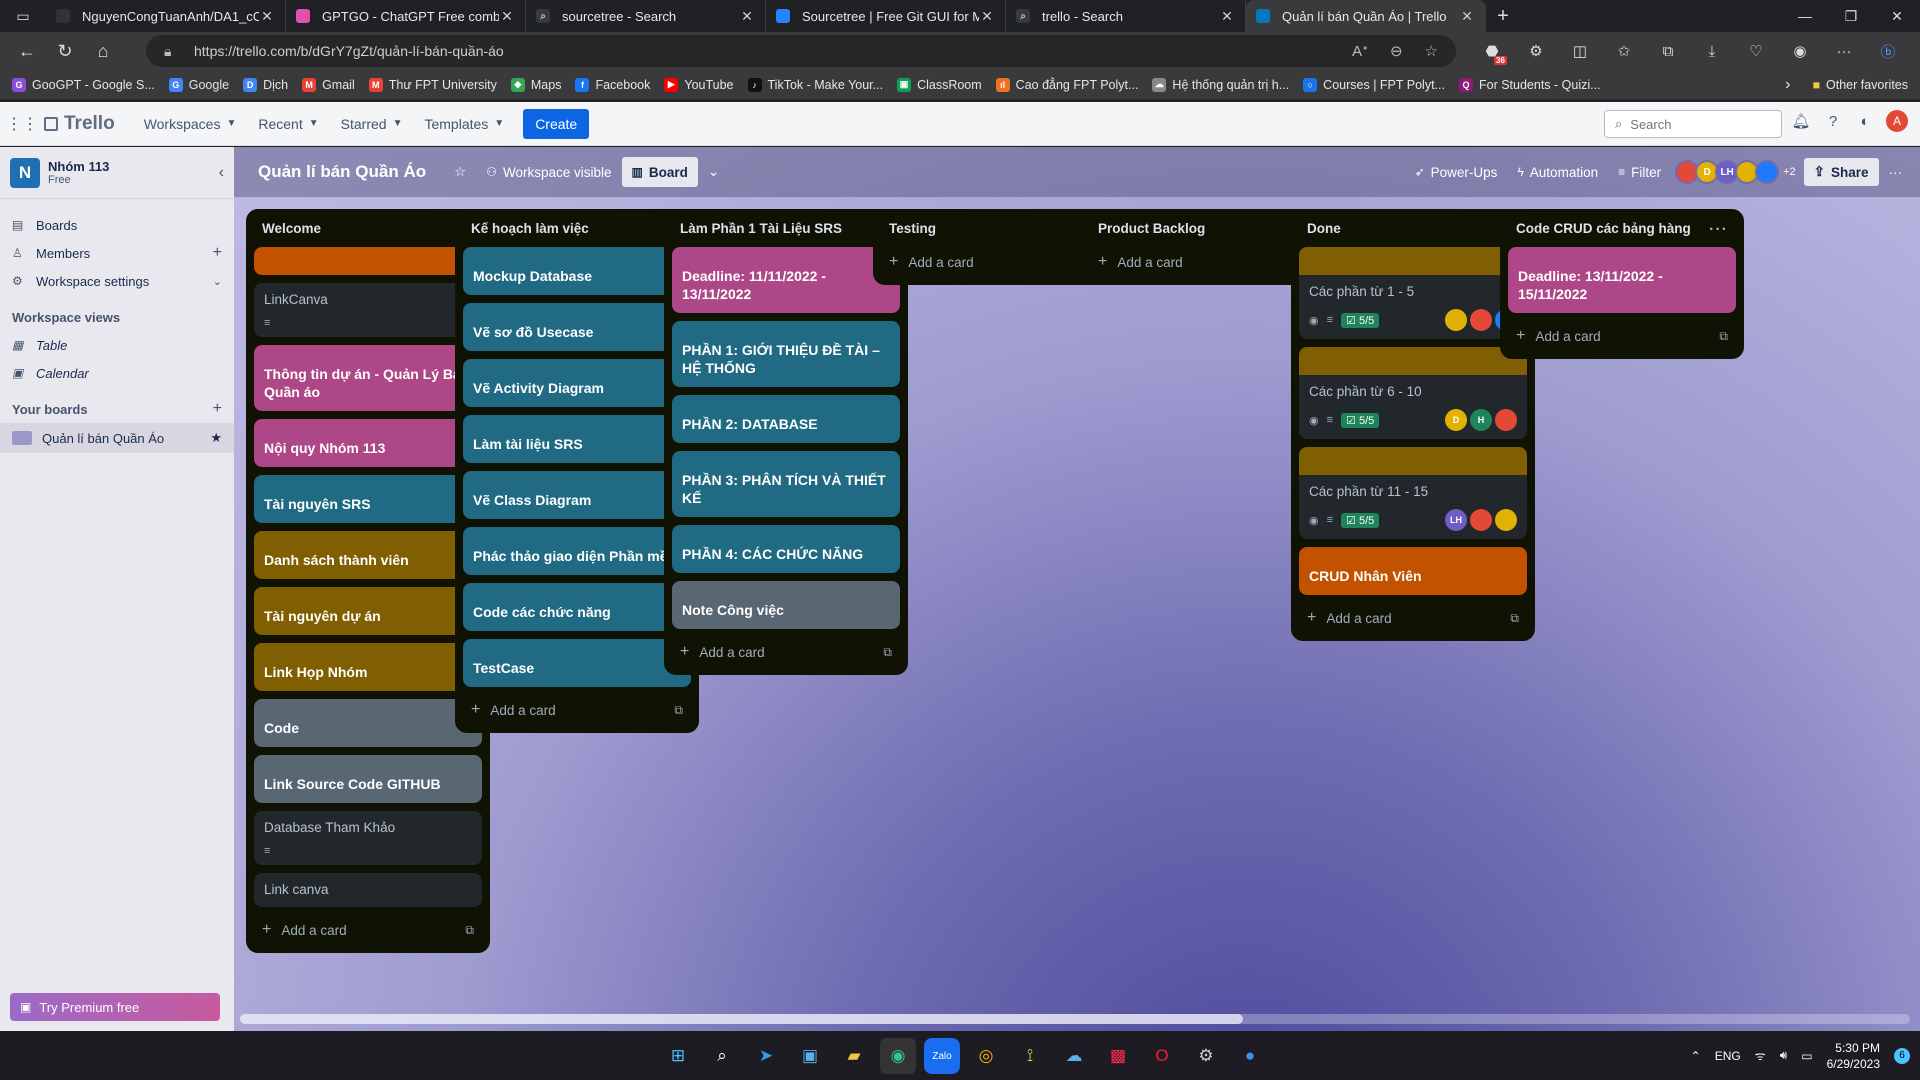 The image size is (1920, 1080). What do you see at coordinates (1580, 51) in the screenshot?
I see `split-screen-icon: ◫` at bounding box center [1580, 51].